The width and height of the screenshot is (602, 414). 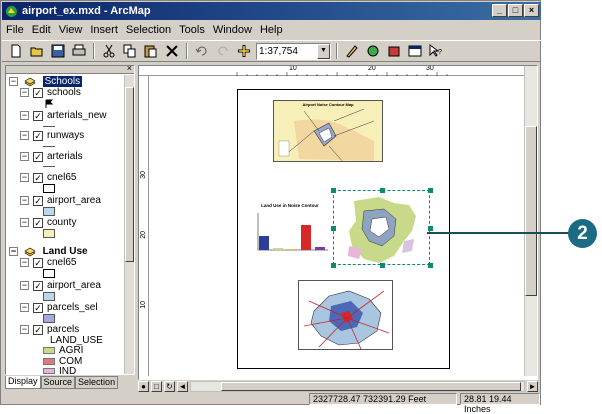 I want to click on resize-handle-n, so click(x=382, y=190).